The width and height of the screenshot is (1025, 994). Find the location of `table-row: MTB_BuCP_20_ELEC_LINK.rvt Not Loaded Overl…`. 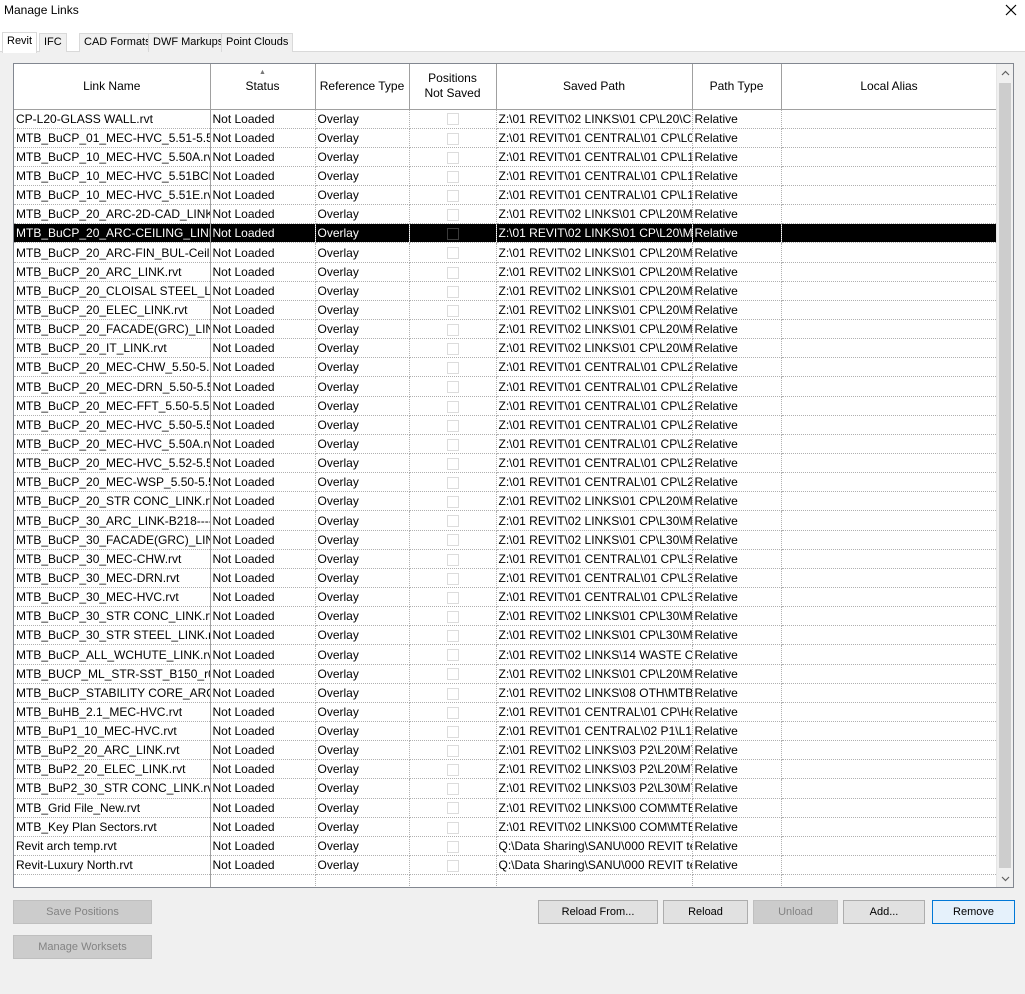

table-row: MTB_BuCP_20_ELEC_LINK.rvt Not Loaded Overl… is located at coordinates (506, 310).